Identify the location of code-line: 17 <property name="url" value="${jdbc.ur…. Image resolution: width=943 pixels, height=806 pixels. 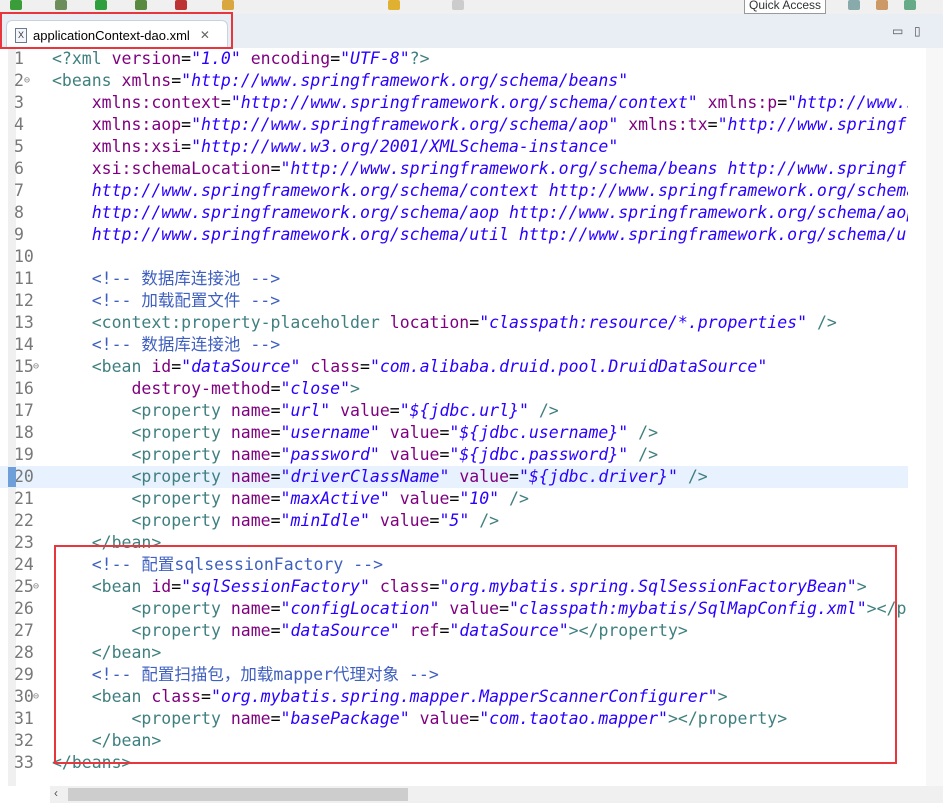
(454, 411).